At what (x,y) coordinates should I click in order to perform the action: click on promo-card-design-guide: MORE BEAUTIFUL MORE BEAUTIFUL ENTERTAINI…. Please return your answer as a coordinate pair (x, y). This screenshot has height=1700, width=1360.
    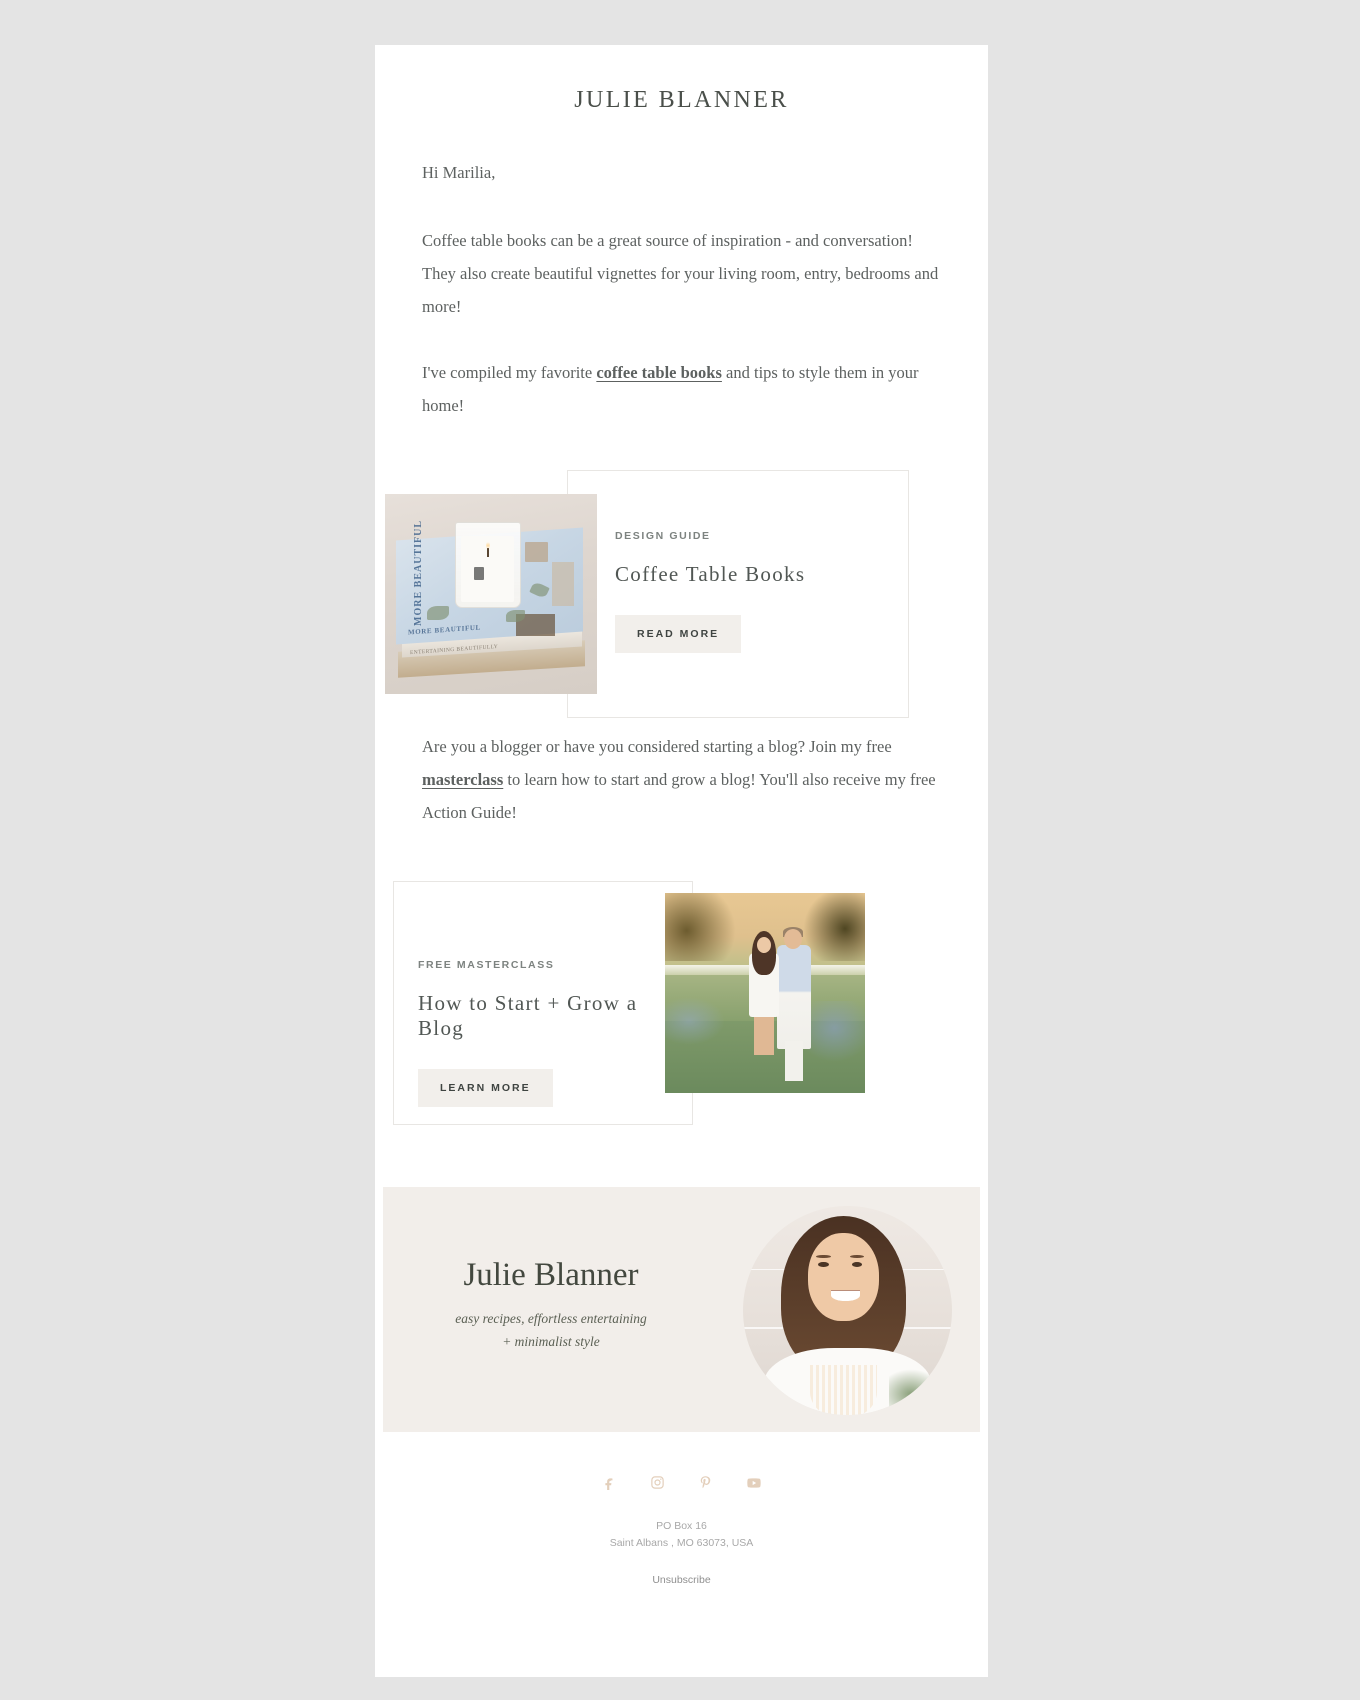
    Looking at the image, I should click on (681, 600).